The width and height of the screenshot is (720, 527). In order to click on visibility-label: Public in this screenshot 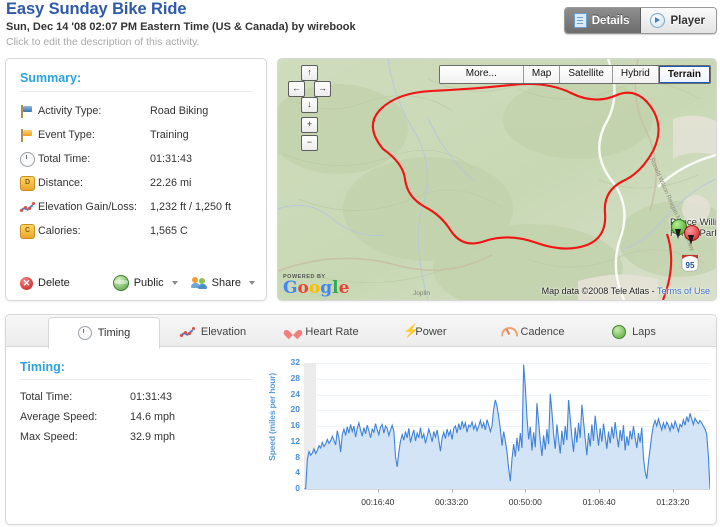, I will do `click(148, 283)`.